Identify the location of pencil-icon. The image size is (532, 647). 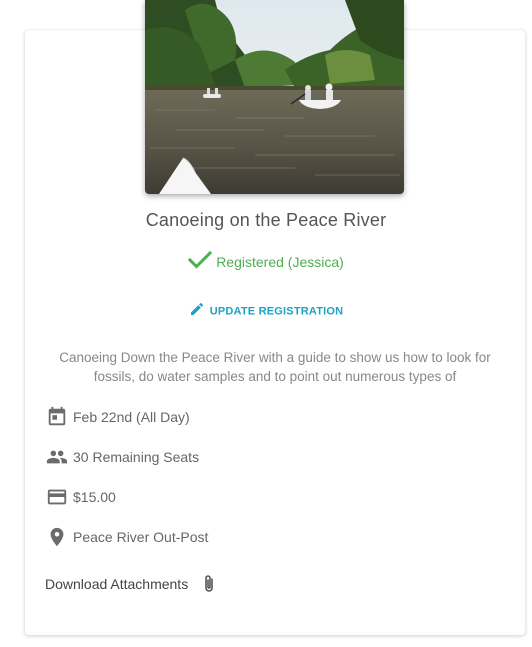
(197, 310).